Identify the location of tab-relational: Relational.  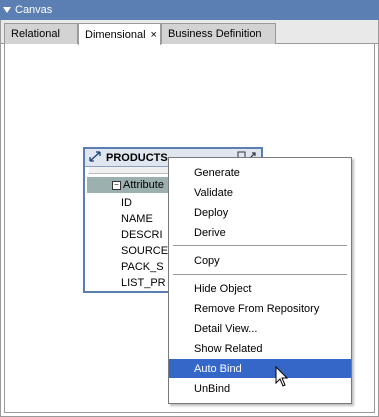
(41, 33).